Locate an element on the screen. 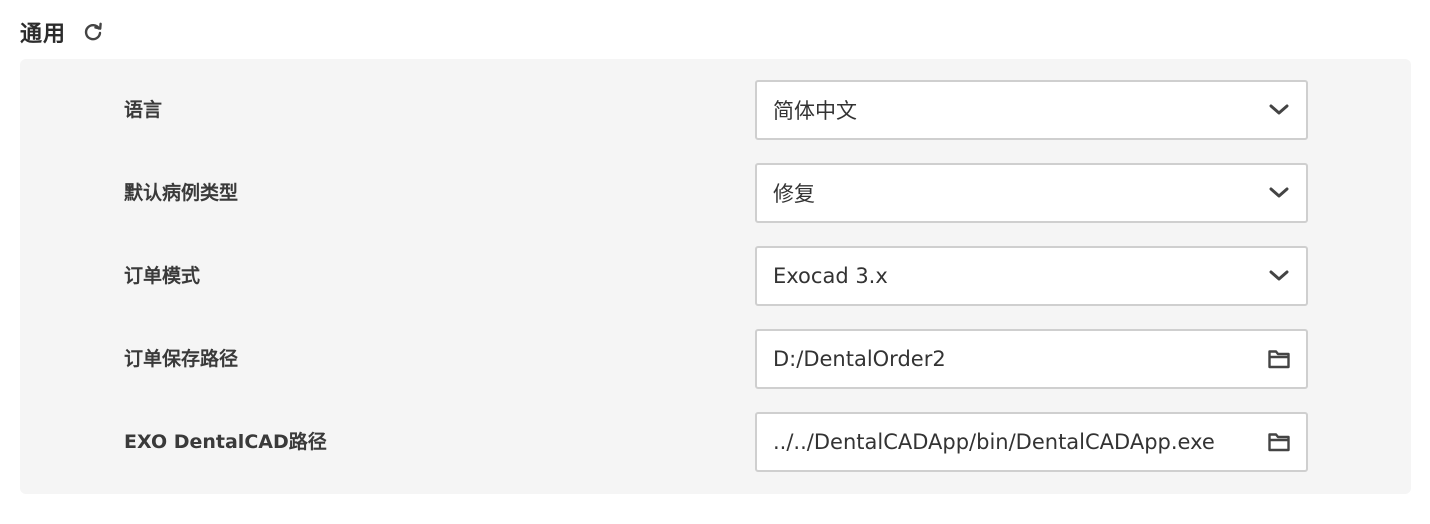 Image resolution: width=1430 pixels, height=524 pixels. order-mode-value: Exocad 3.x is located at coordinates (830, 276).